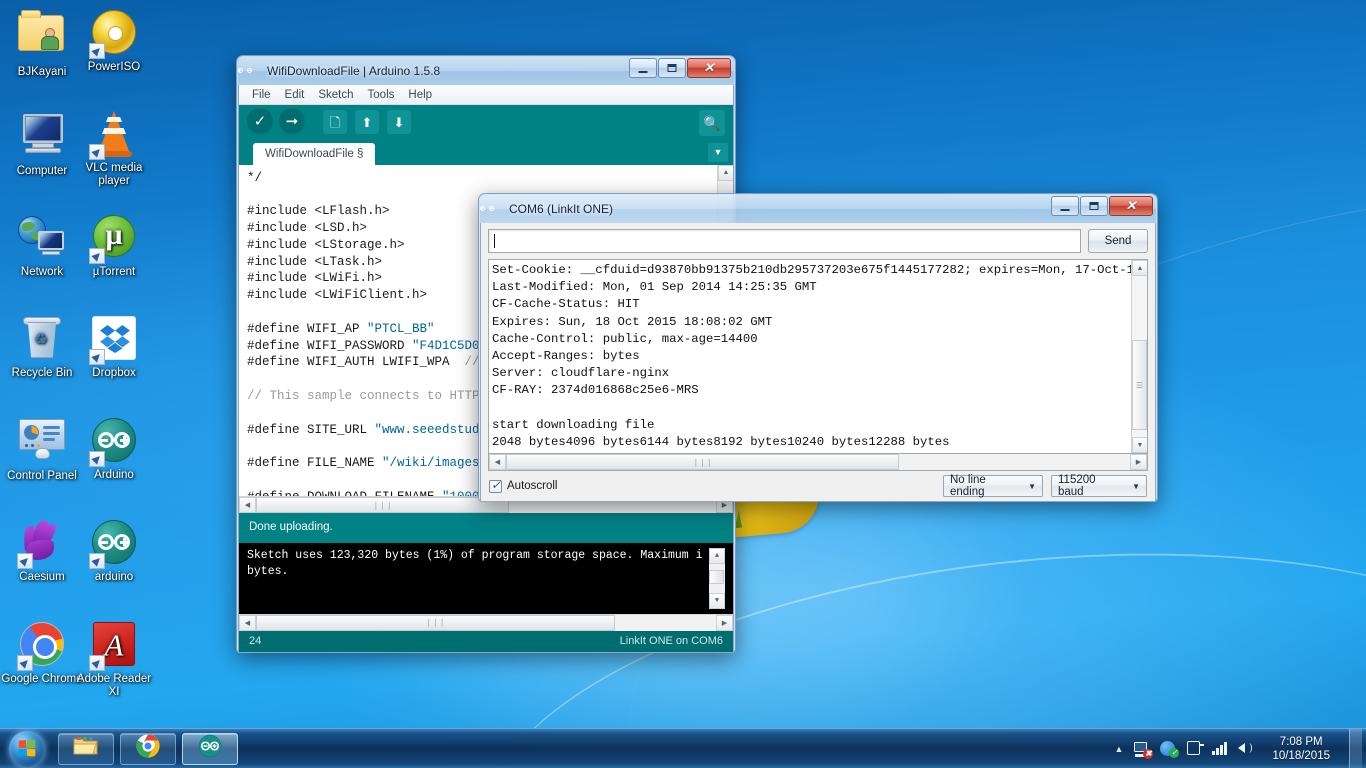 Image resolution: width=1366 pixels, height=768 pixels. Describe the element at coordinates (261, 95) in the screenshot. I see `menu-item-file: File` at that location.